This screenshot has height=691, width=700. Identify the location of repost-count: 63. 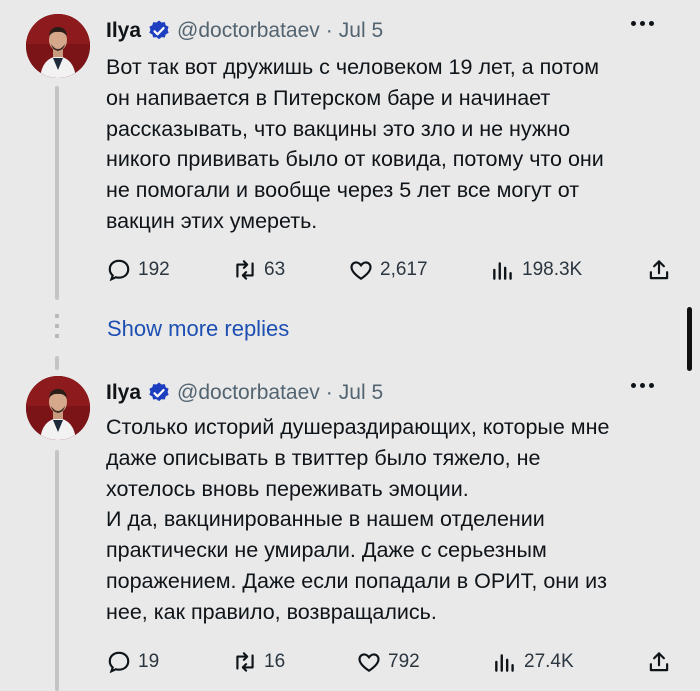
(275, 269).